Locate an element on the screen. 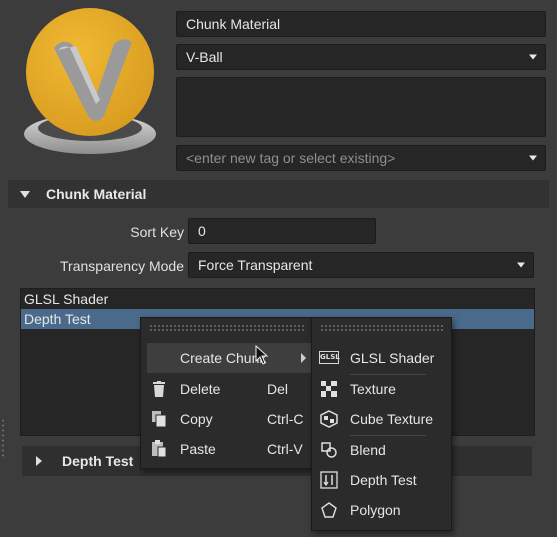  paste-icon is located at coordinates (159, 449).